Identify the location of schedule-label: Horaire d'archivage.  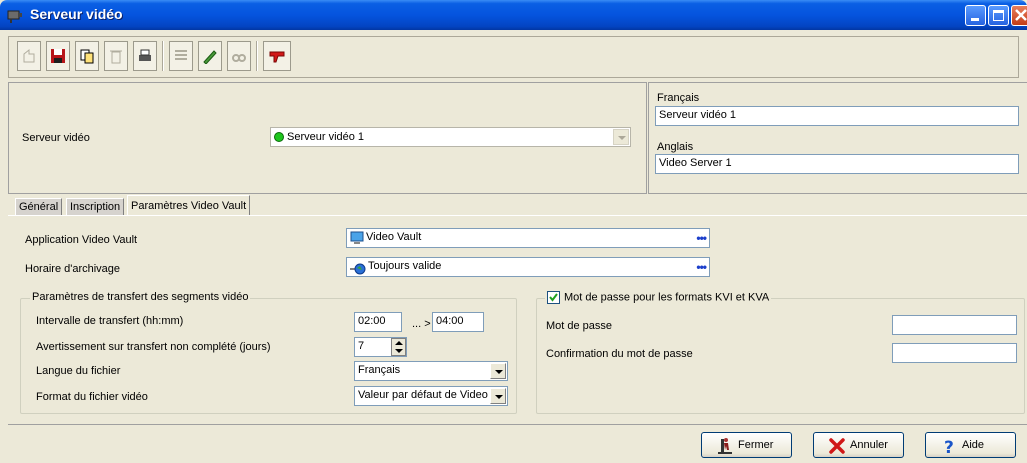
(73, 269).